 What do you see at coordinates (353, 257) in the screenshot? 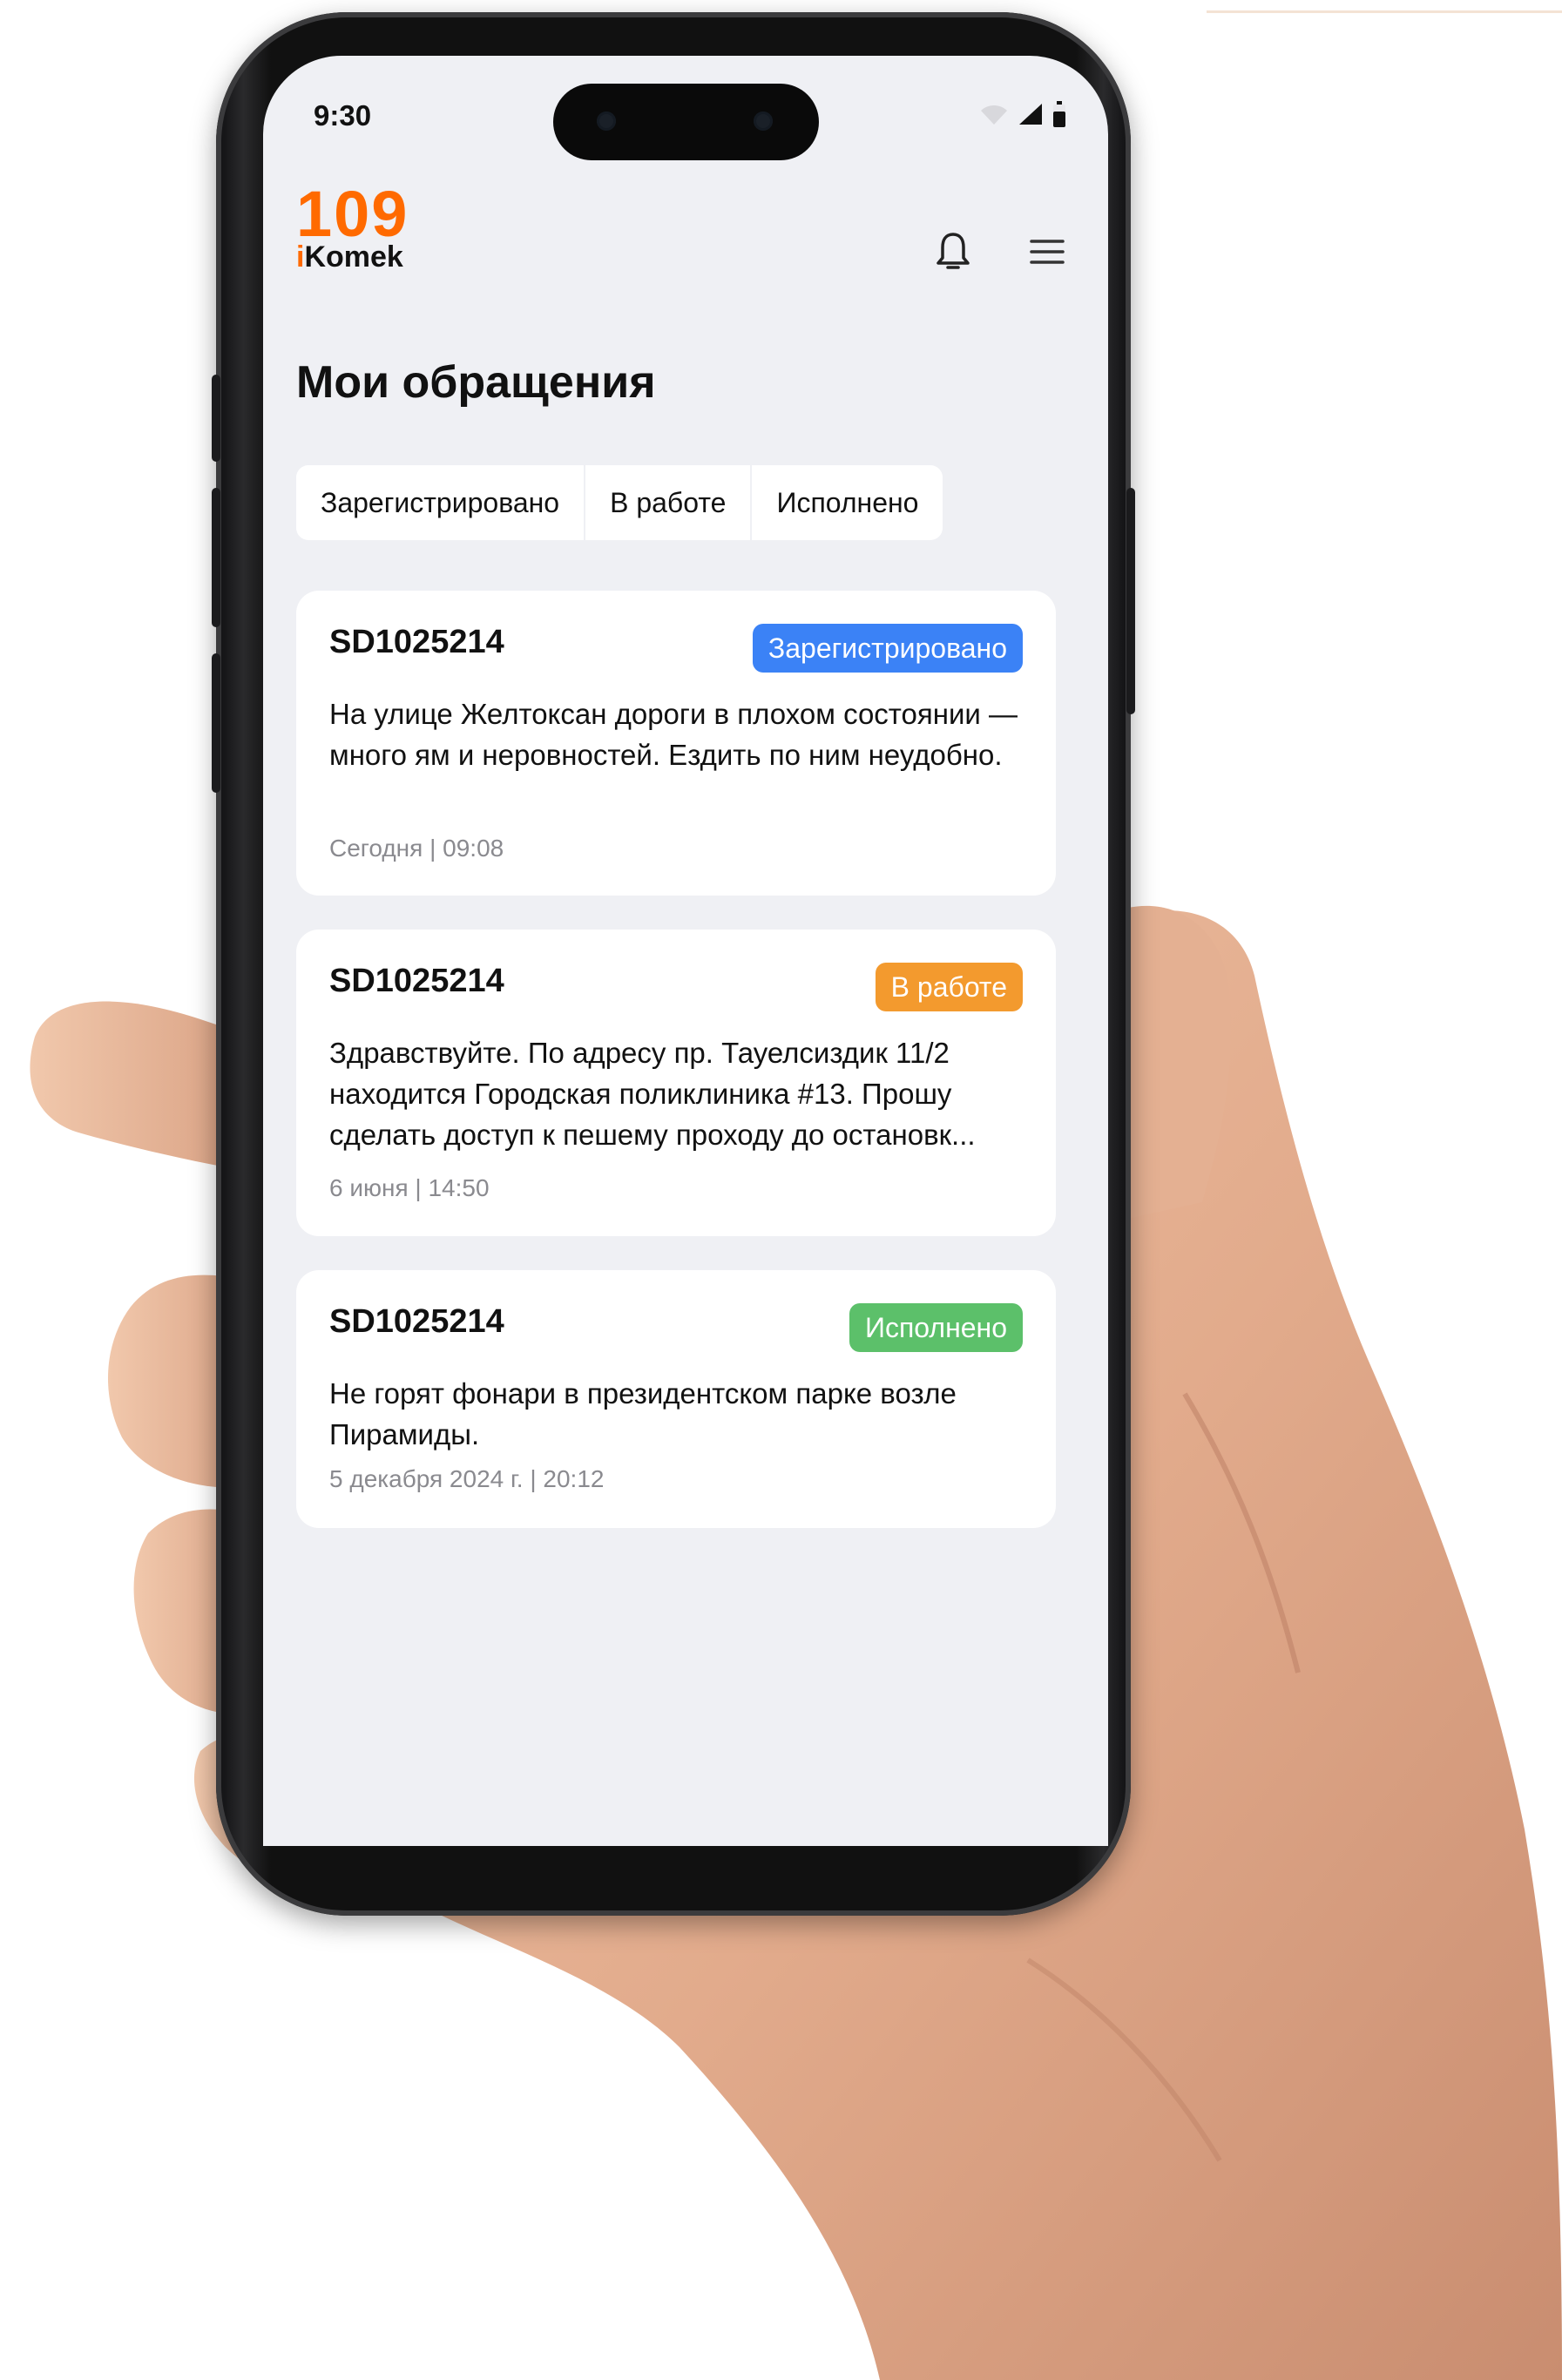
I see `logo-wordmark-rest: Komek` at bounding box center [353, 257].